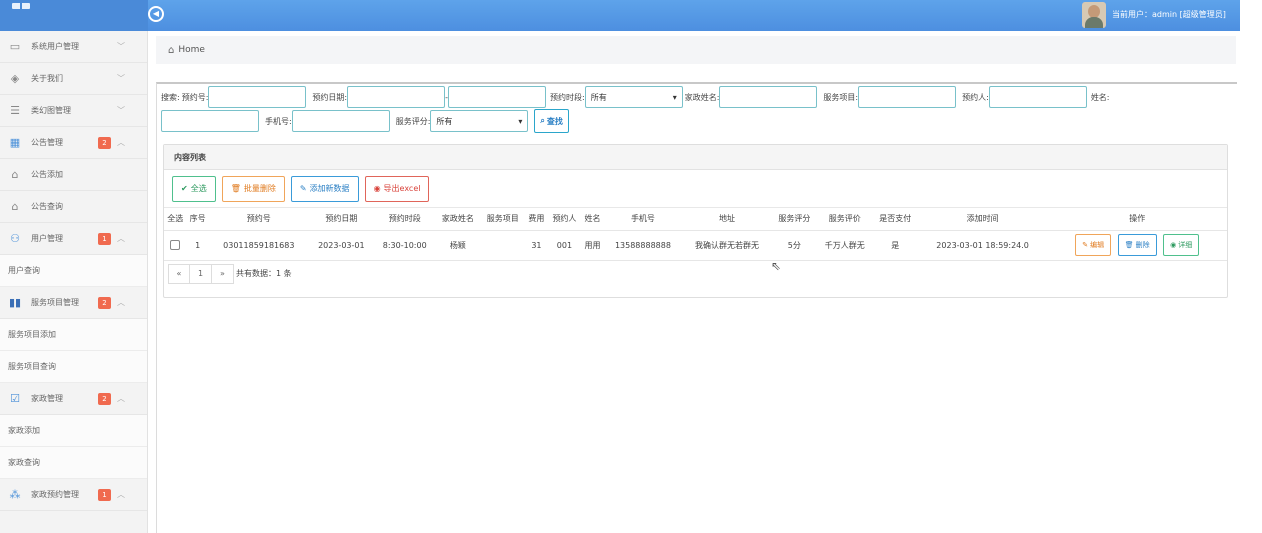 This screenshot has height=533, width=1262. I want to click on col-header: 添加时间, so click(982, 219).